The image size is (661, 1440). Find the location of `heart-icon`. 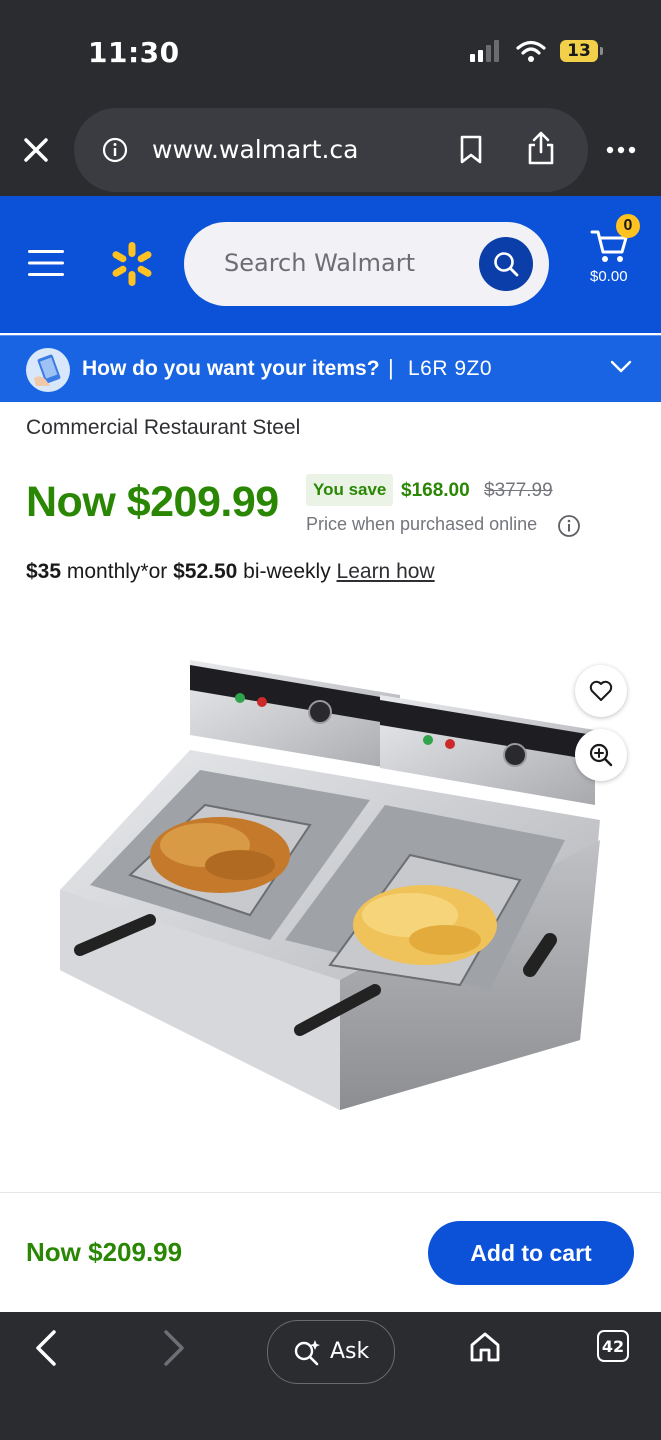

heart-icon is located at coordinates (601, 690).